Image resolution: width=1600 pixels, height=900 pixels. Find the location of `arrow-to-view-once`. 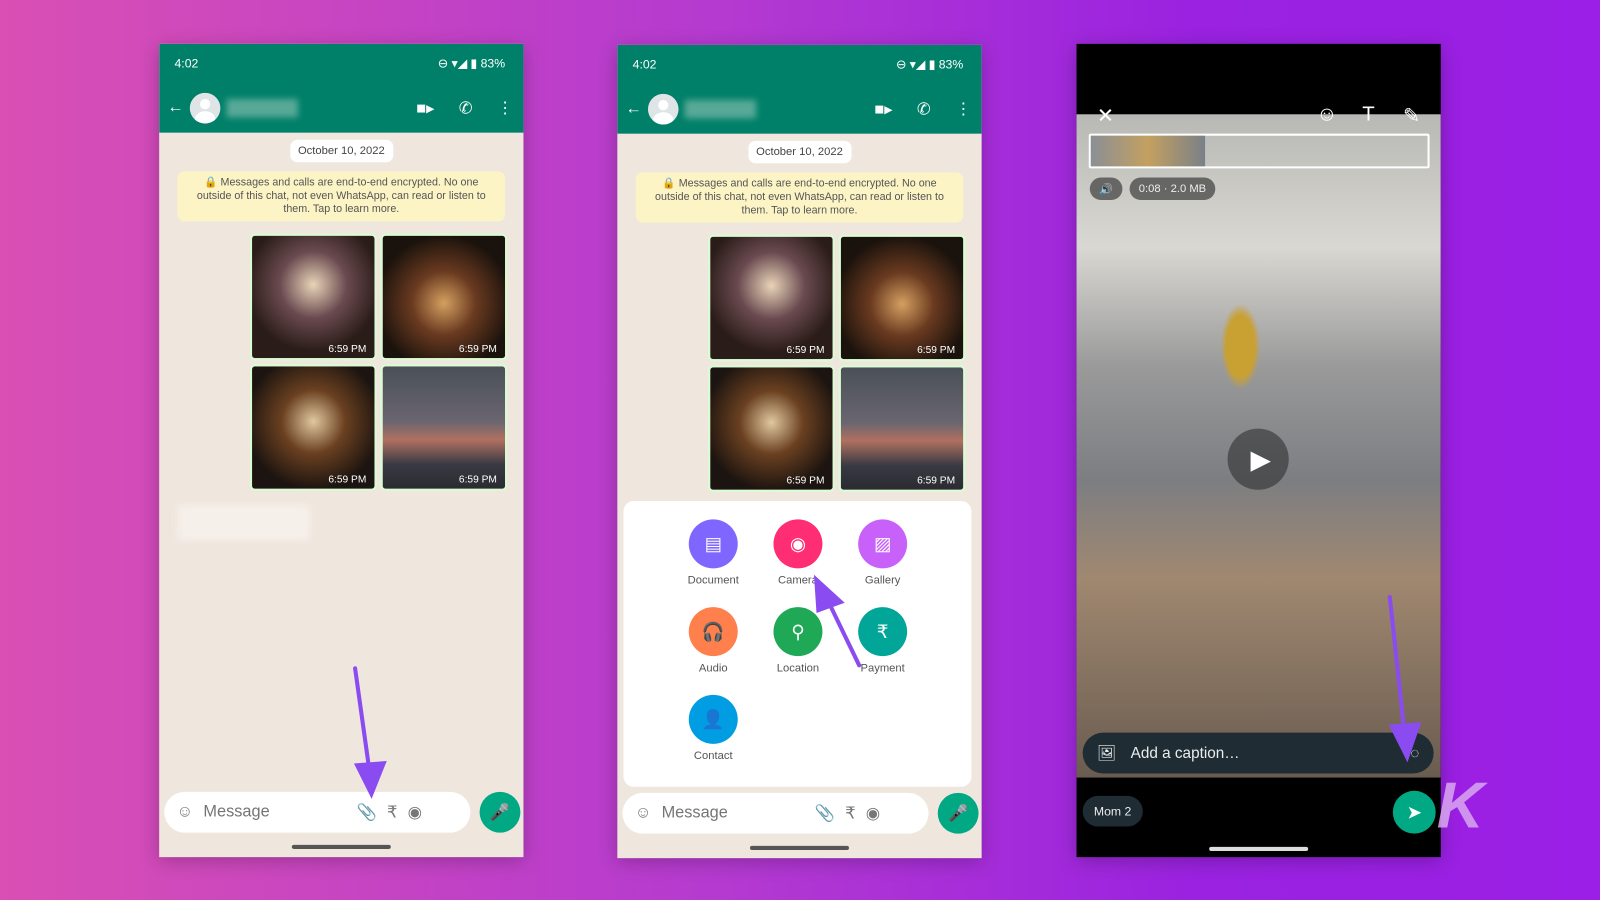

arrow-to-view-once is located at coordinates (1397, 663).